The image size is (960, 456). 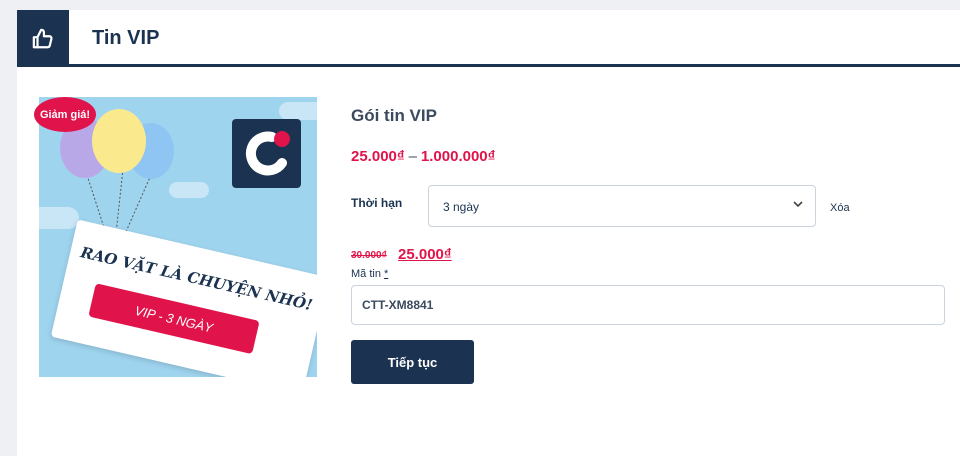 I want to click on code-label-text: Mã tin, so click(x=366, y=274).